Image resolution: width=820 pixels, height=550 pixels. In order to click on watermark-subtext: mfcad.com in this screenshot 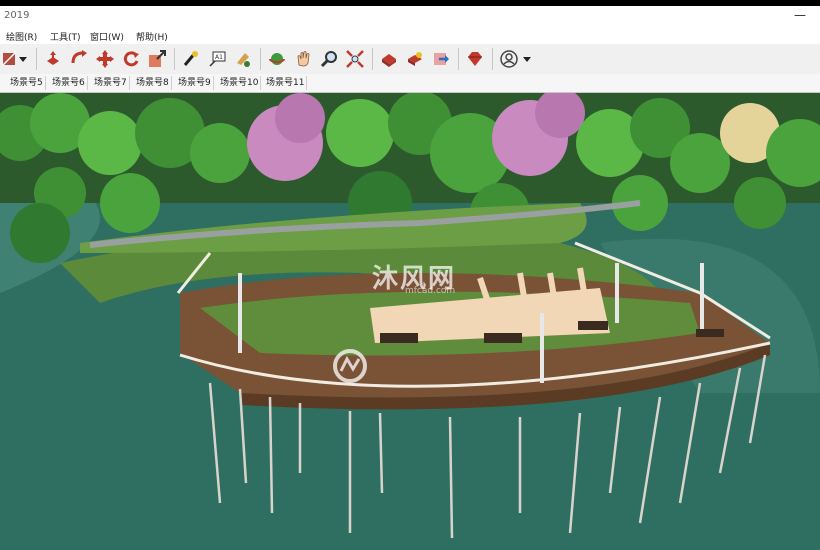, I will do `click(430, 291)`.